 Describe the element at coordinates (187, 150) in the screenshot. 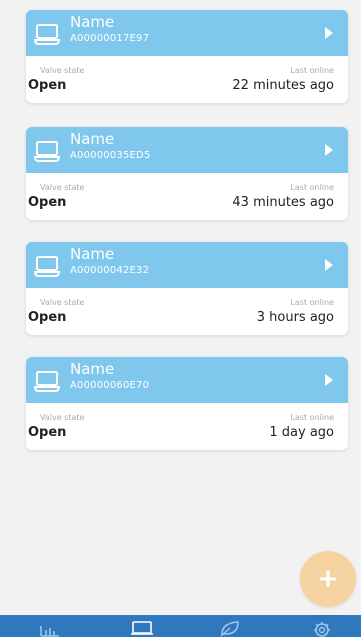

I see `device-card-header: Name A00000035ED5` at that location.